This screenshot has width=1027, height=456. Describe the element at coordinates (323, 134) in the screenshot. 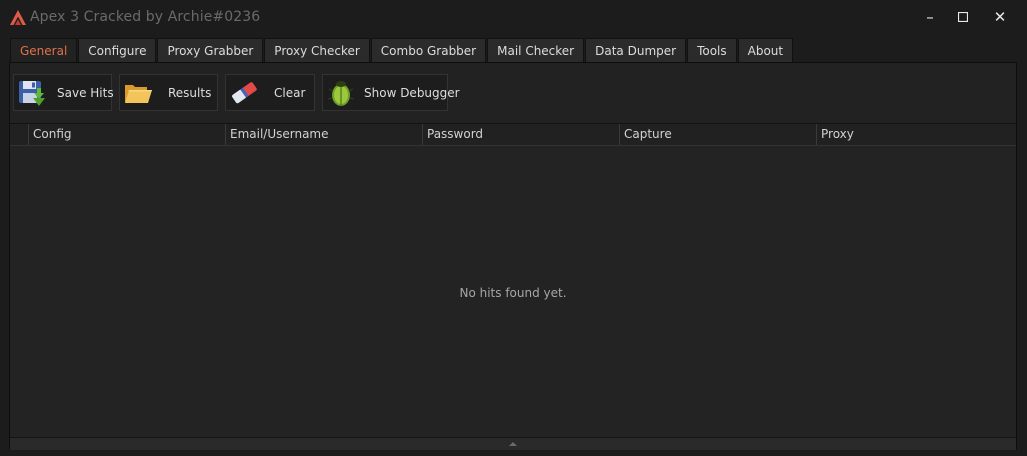

I see `column-email-username: Email/Username` at that location.